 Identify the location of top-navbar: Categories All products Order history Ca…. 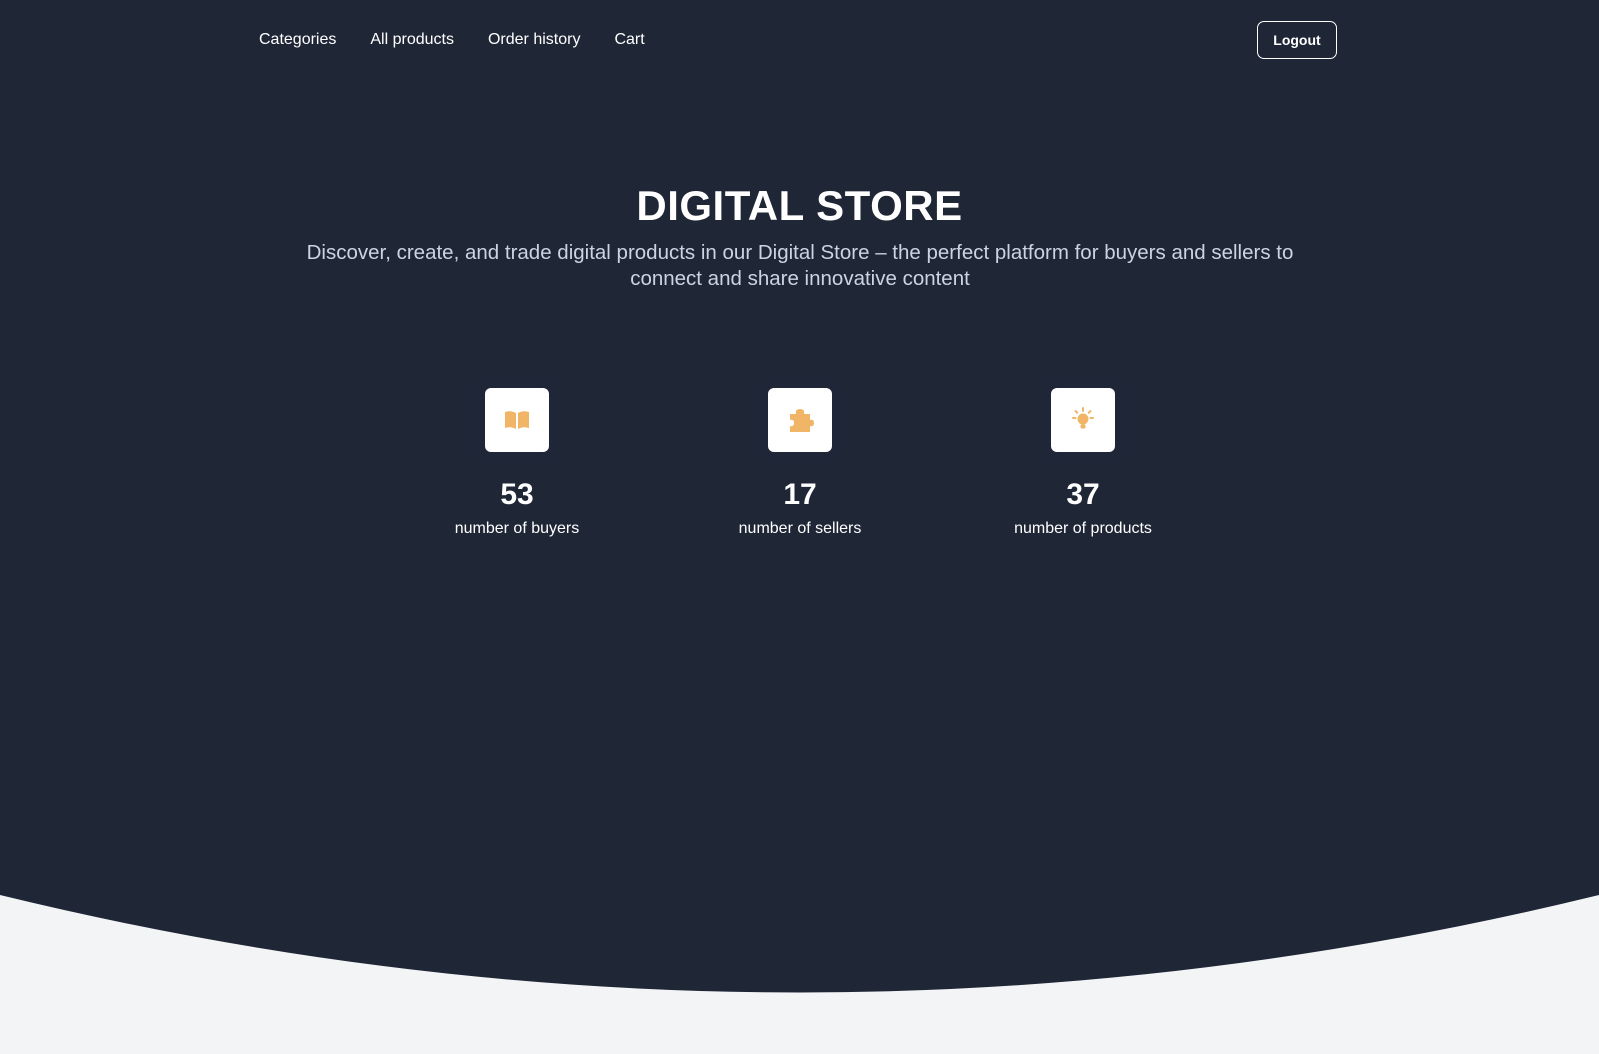
(799, 41).